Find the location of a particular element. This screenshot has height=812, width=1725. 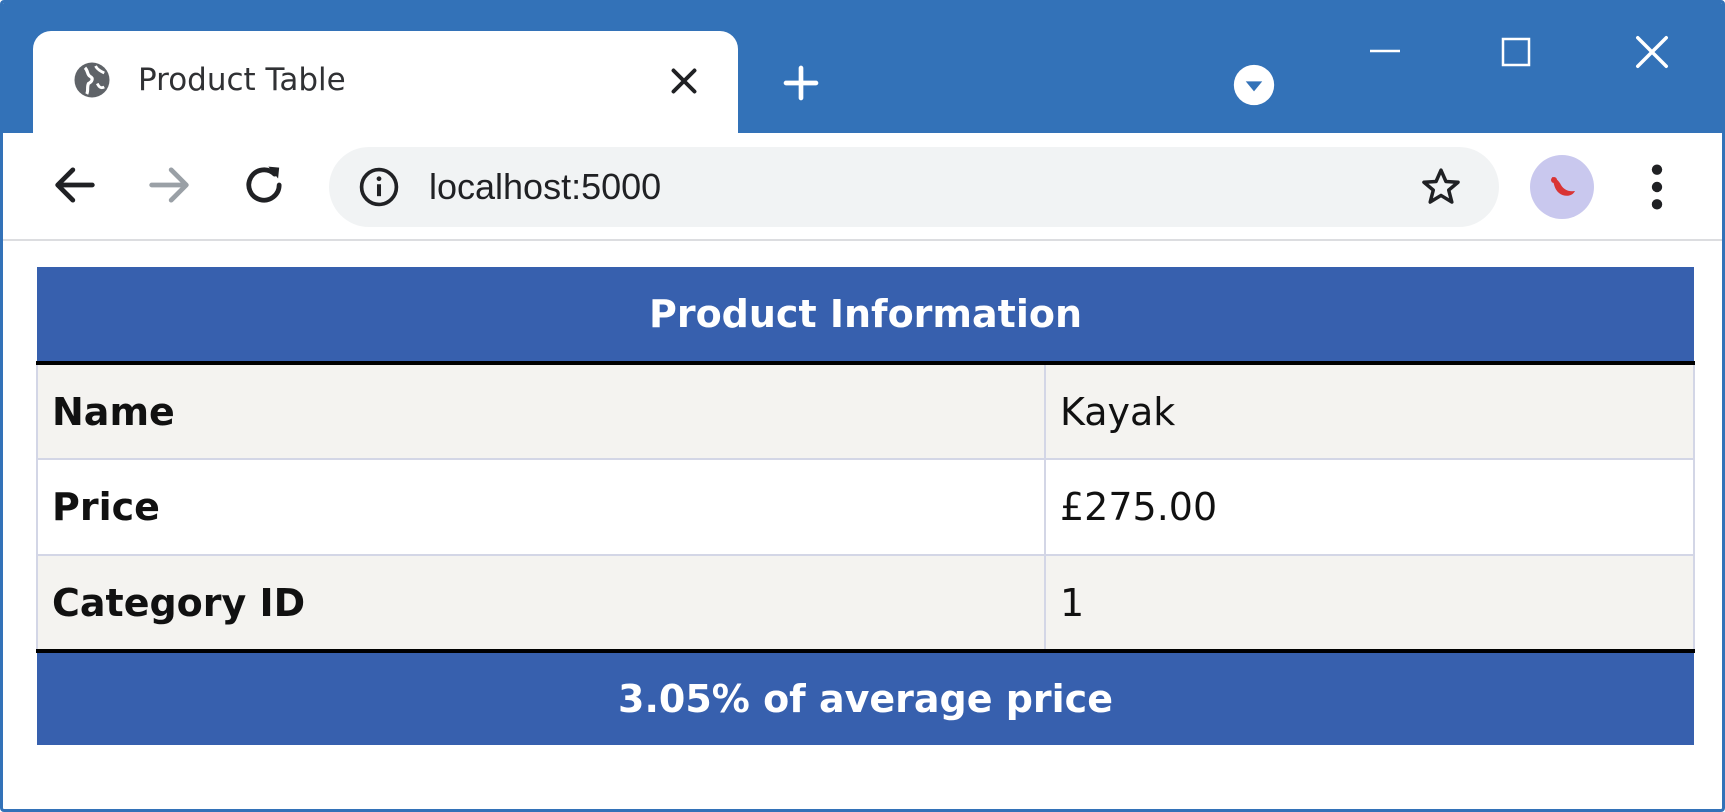

arrow-left-icon is located at coordinates (75, 185).